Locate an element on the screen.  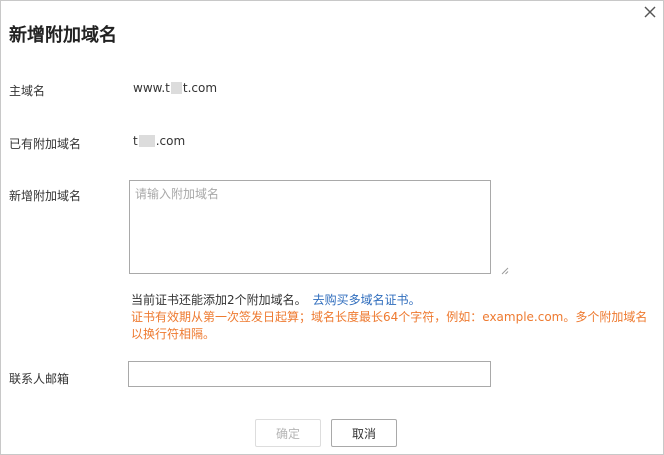
validity-note-line-2: 以换行符相隔。 is located at coordinates (173, 334).